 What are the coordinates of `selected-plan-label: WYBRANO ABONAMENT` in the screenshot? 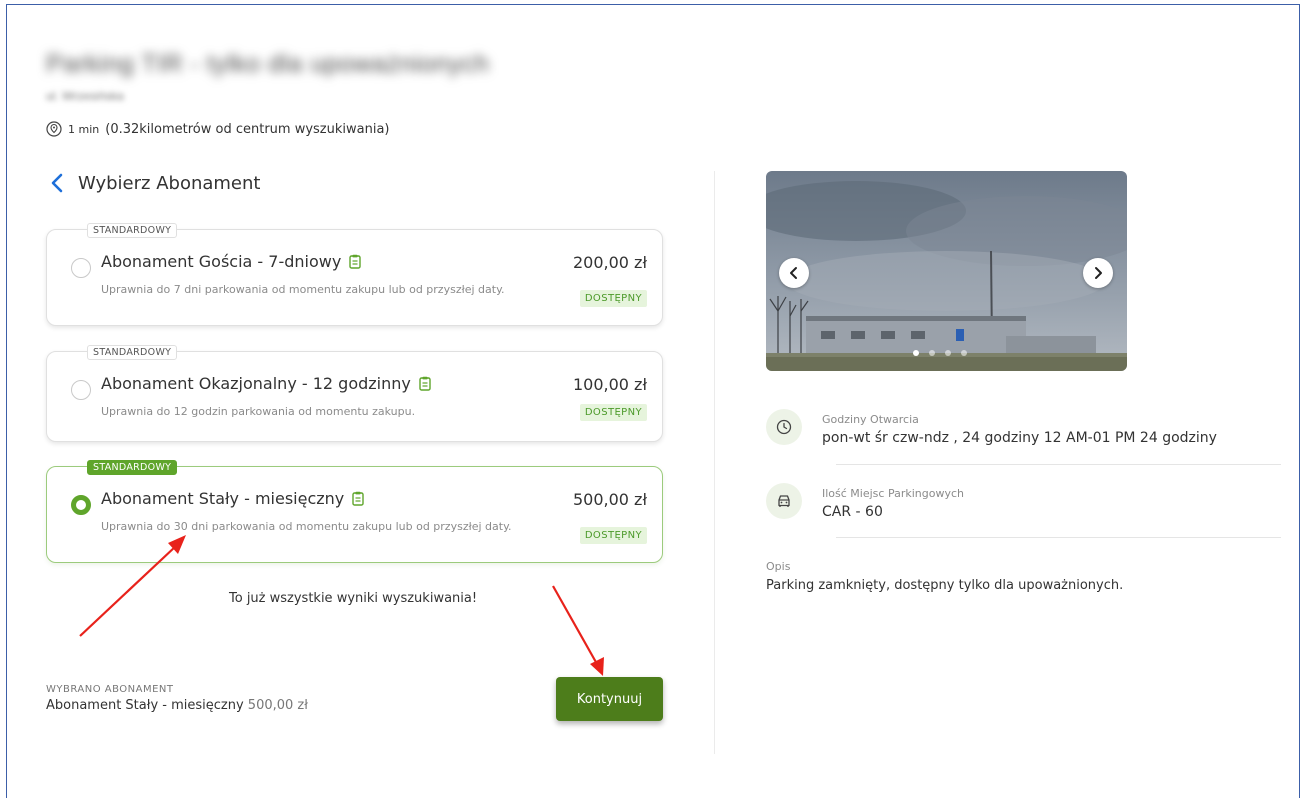 It's located at (110, 689).